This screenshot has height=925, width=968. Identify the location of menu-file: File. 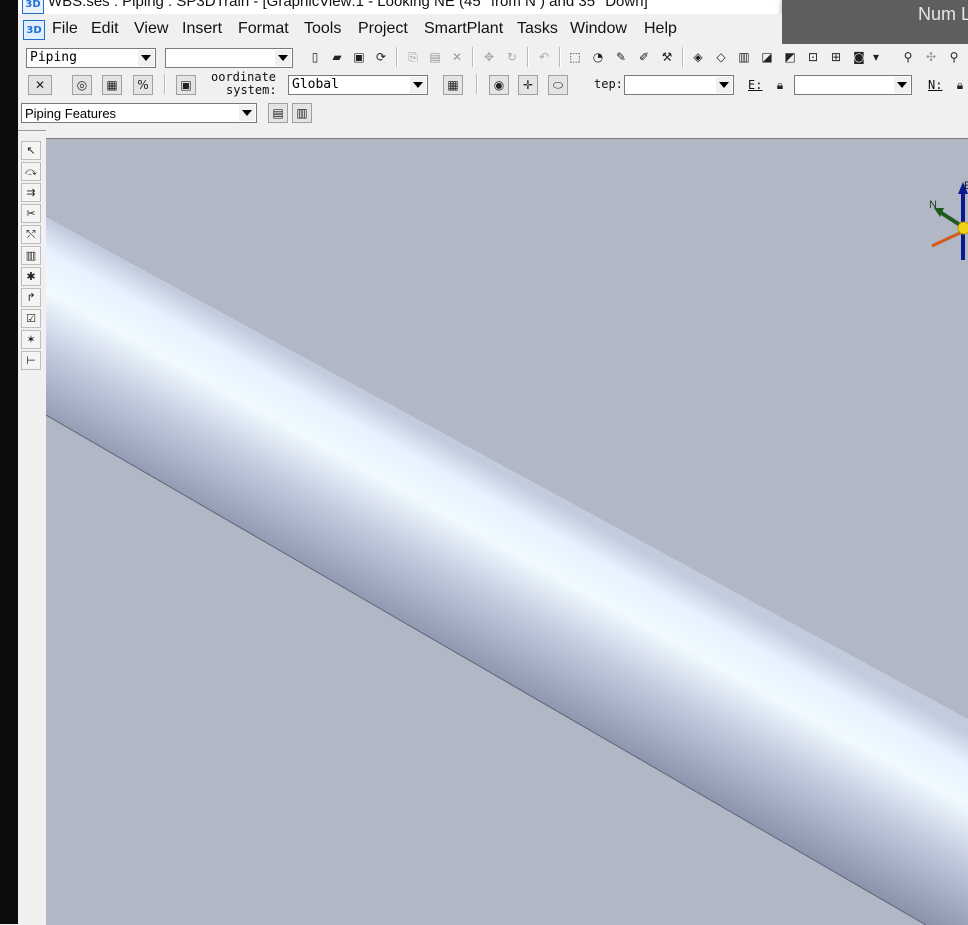
(65, 29).